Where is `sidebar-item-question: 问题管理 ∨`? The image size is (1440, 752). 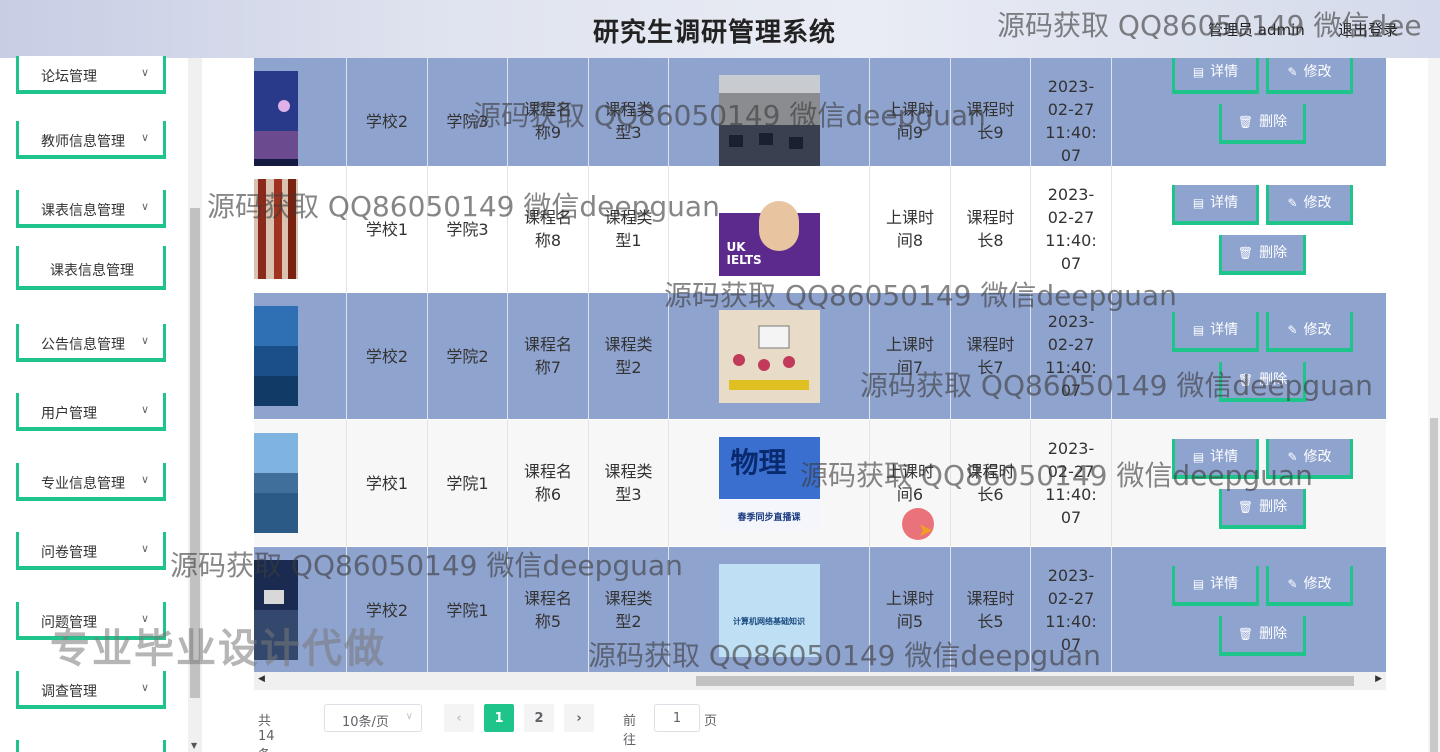
sidebar-item-question: 问题管理 ∨ is located at coordinates (91, 621).